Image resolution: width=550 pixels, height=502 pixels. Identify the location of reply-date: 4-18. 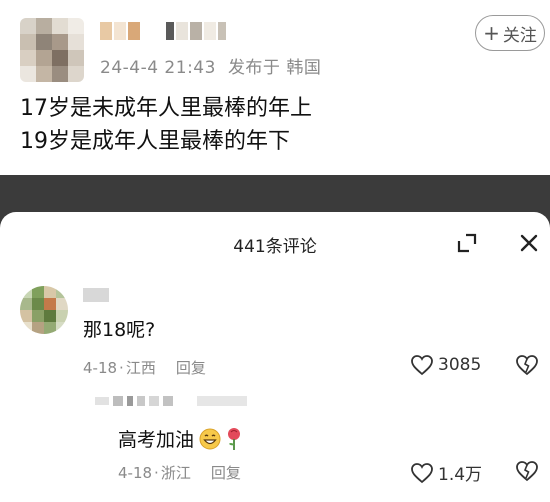
(135, 472).